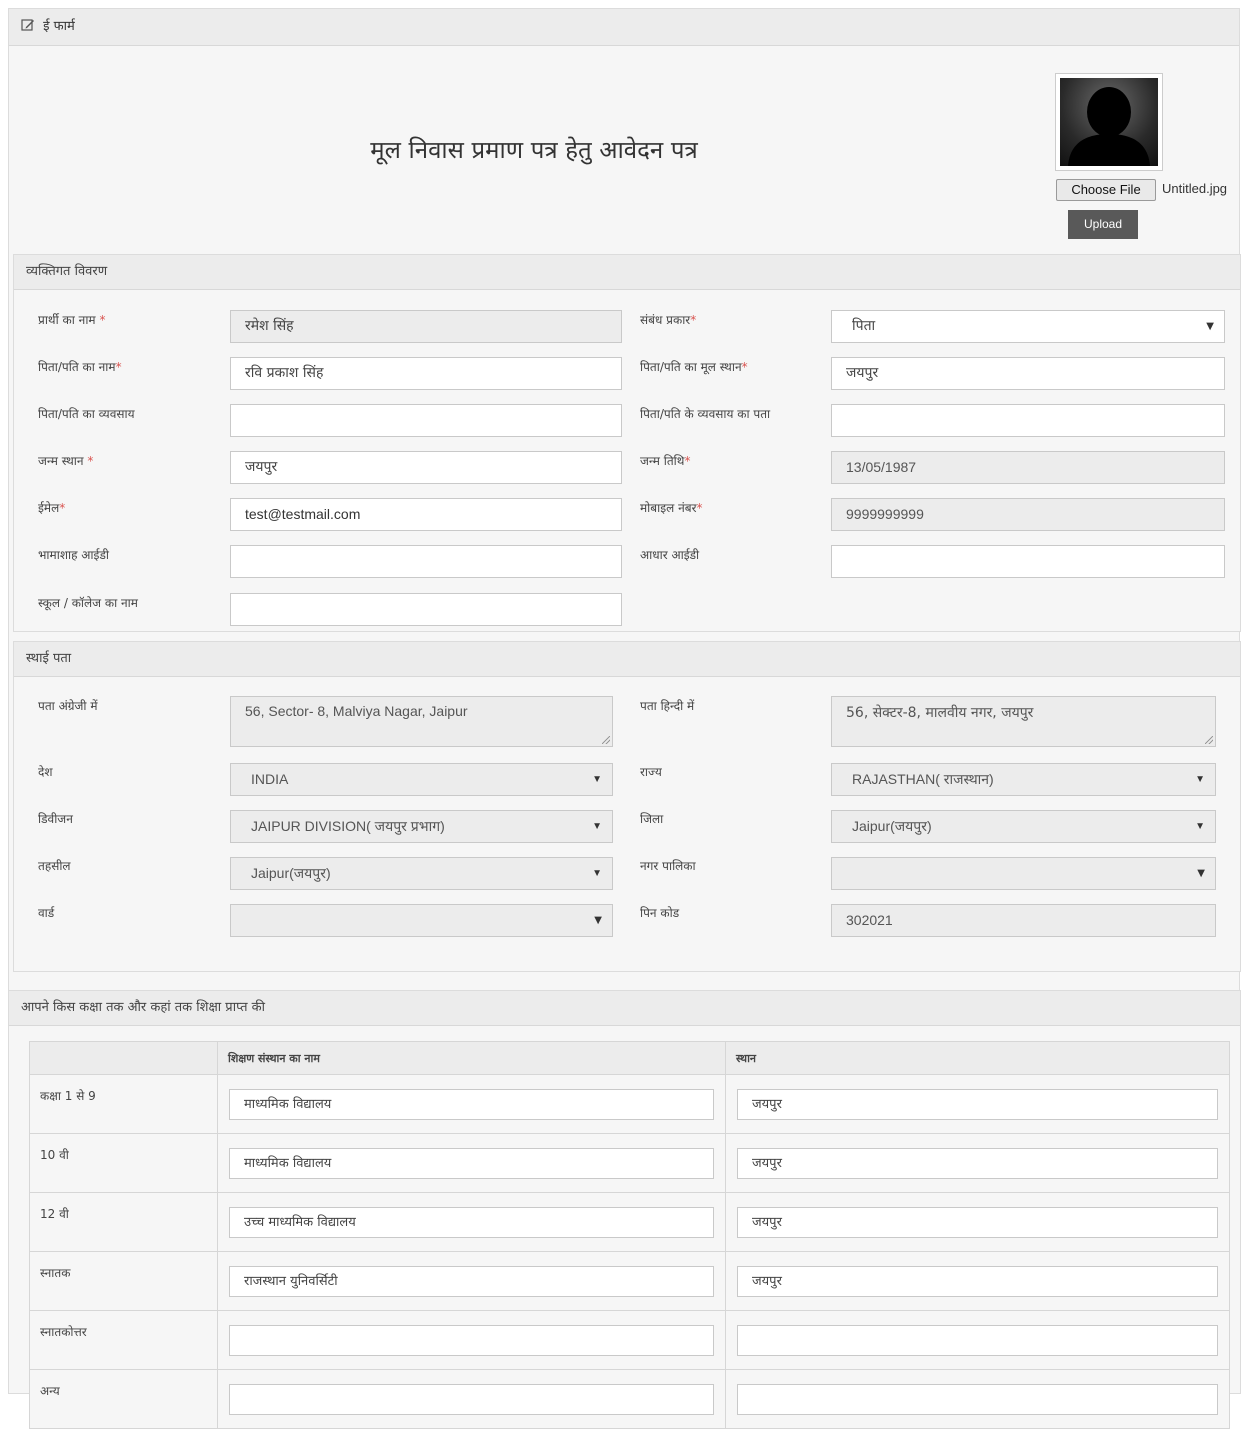 The width and height of the screenshot is (1241, 1429). I want to click on row-level-label: स्नातकोत्तर, so click(123, 1340).